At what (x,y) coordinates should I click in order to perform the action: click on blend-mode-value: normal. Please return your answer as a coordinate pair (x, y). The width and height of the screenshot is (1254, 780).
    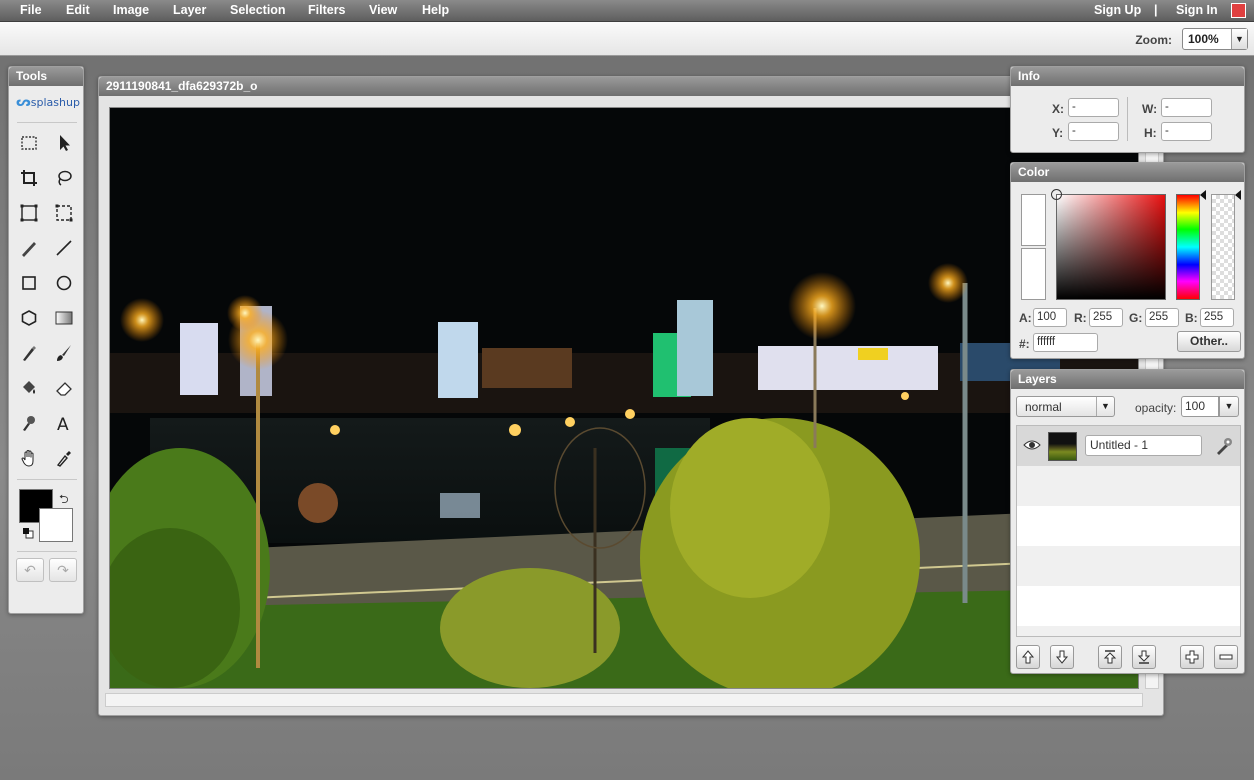
    Looking at the image, I should click on (1043, 407).